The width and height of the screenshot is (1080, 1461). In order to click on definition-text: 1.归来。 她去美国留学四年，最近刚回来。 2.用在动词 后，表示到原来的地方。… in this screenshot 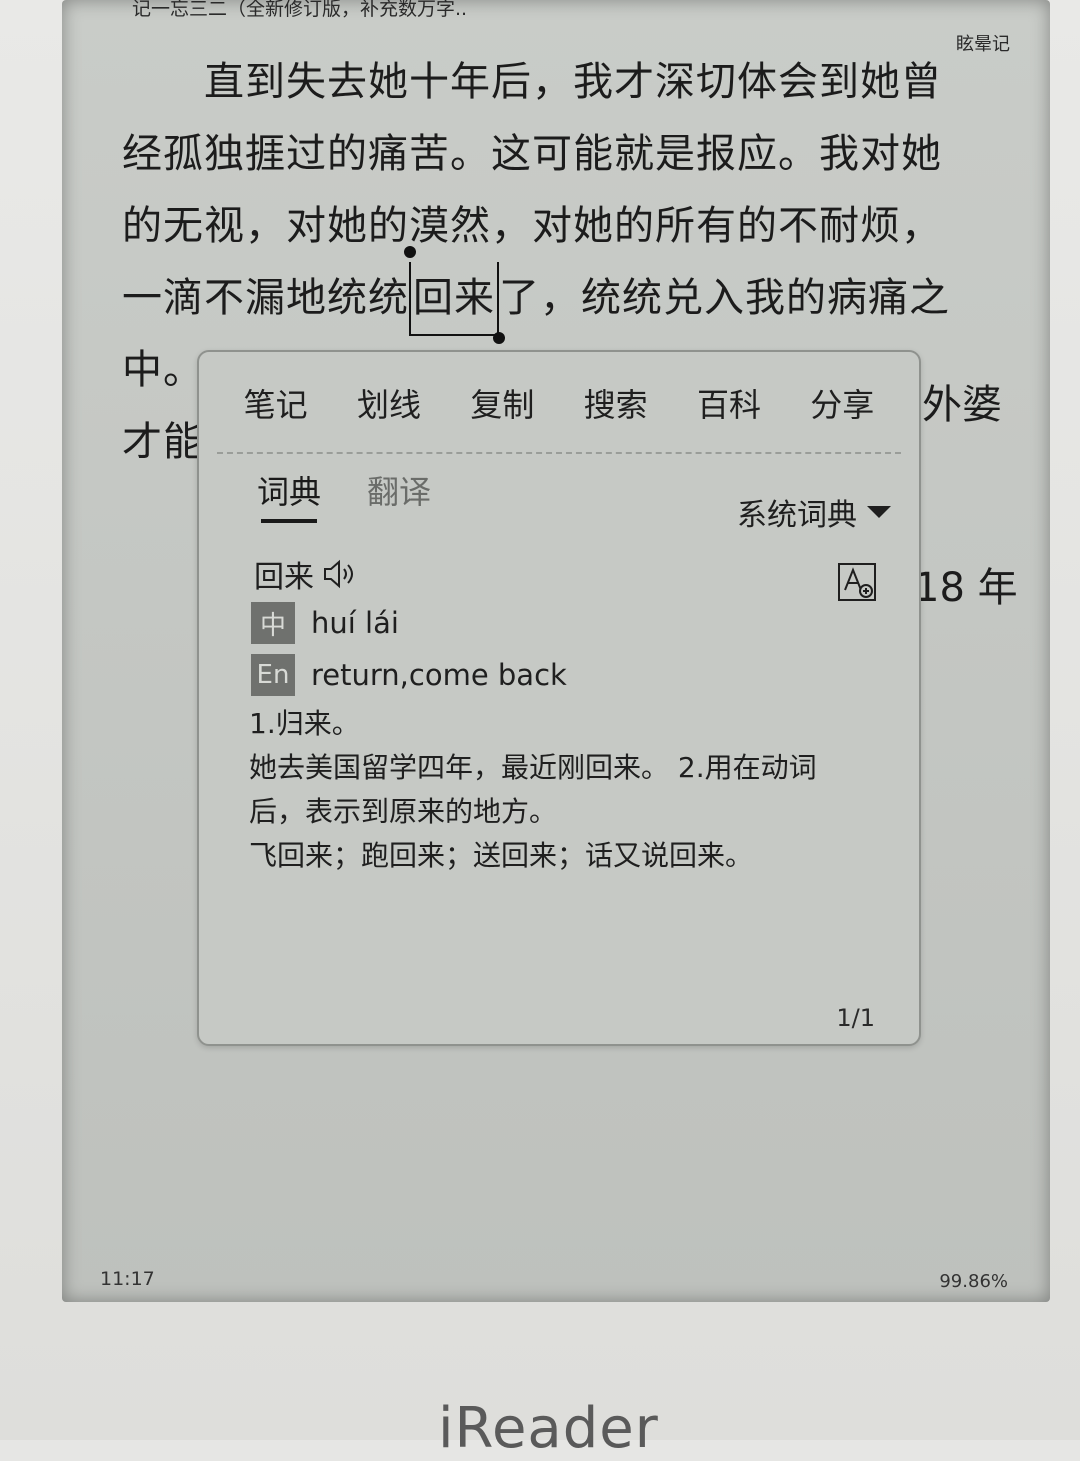, I will do `click(559, 790)`.